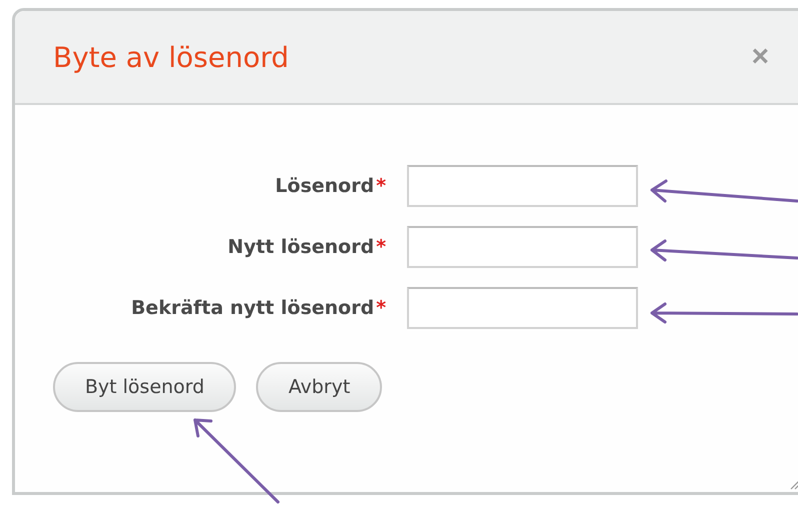 The image size is (798, 505). What do you see at coordinates (258, 308) in the screenshot?
I see `field-label: Bekräfta nytt lösenord*` at bounding box center [258, 308].